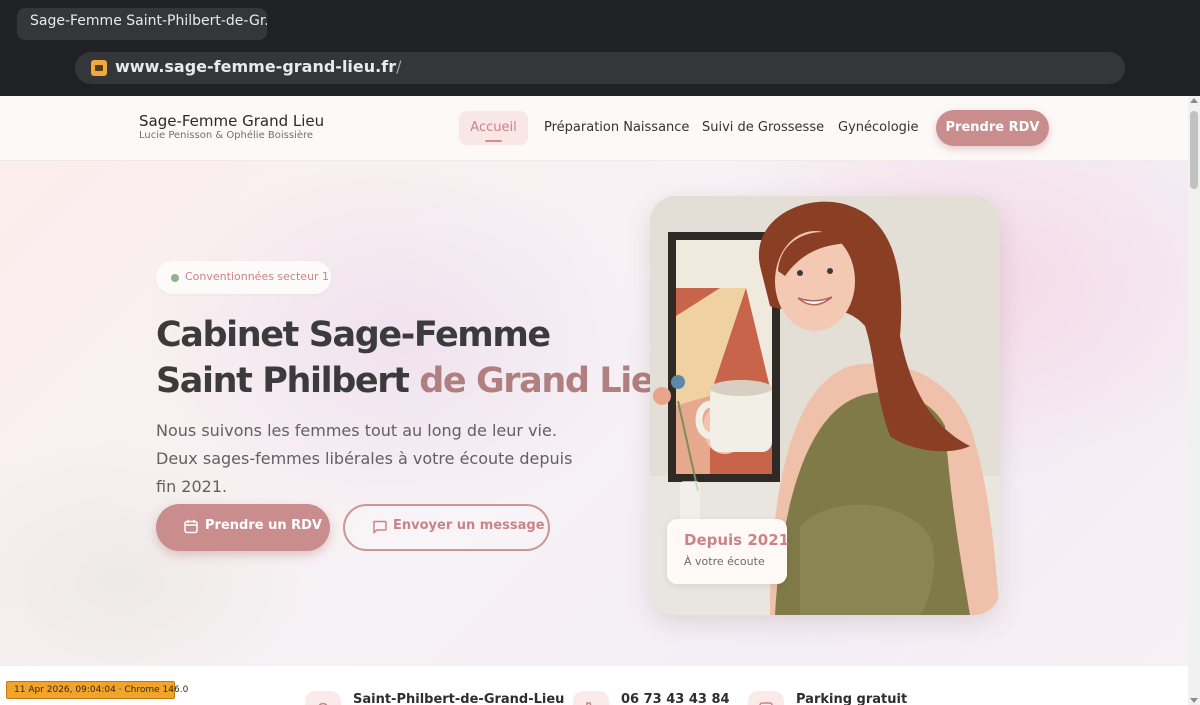 The width and height of the screenshot is (1200, 705). I want to click on phone-label: 06 73 43 43 84, so click(675, 698).